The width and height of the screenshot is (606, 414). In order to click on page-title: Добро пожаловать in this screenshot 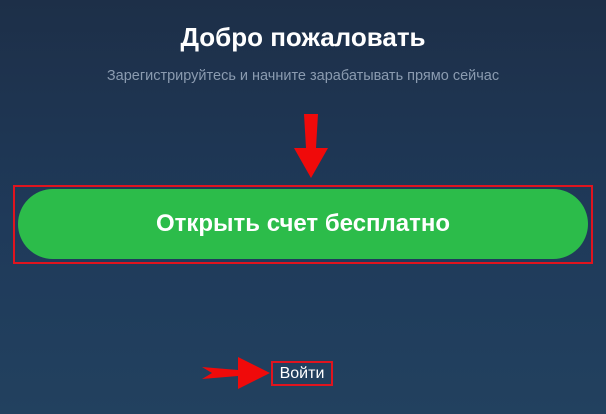, I will do `click(303, 37)`.